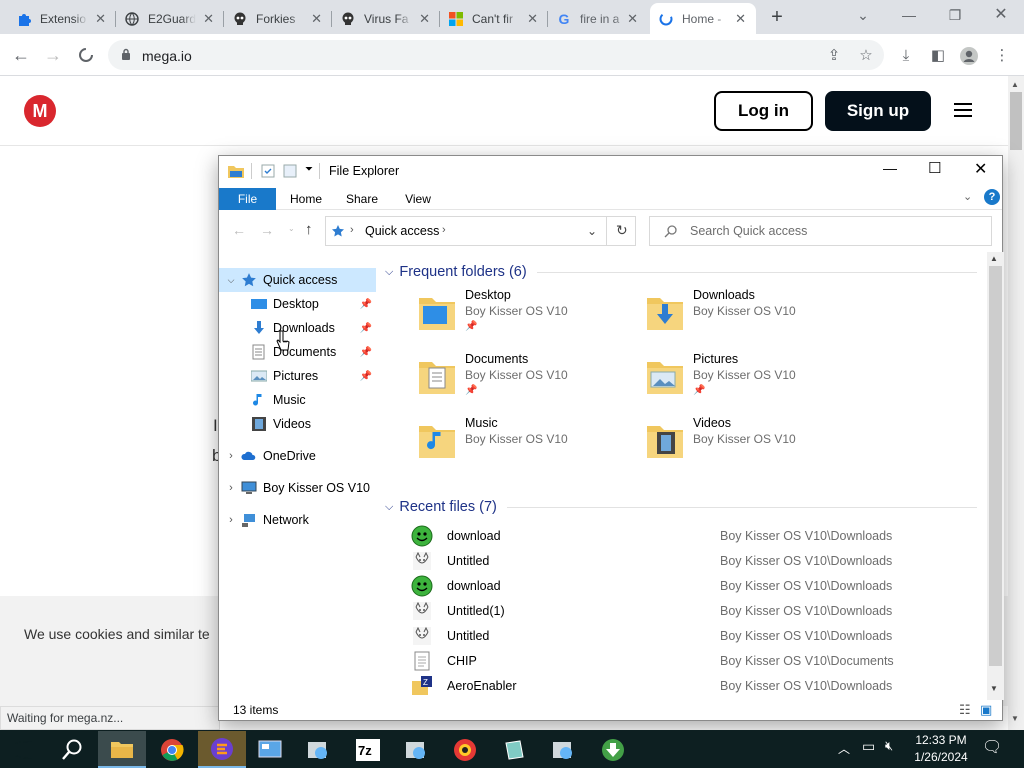 This screenshot has width=1024, height=768. I want to click on recent-locations-icon: ⌄, so click(291, 228).